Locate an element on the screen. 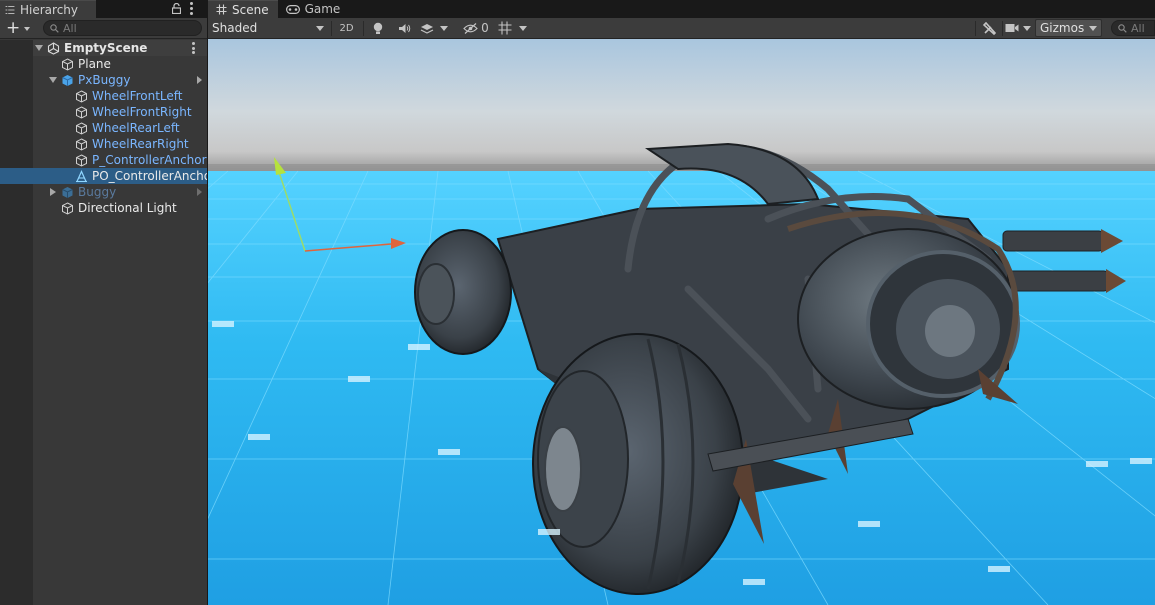 This screenshot has height=605, width=1155. scene-search-input: All is located at coordinates (1133, 28).